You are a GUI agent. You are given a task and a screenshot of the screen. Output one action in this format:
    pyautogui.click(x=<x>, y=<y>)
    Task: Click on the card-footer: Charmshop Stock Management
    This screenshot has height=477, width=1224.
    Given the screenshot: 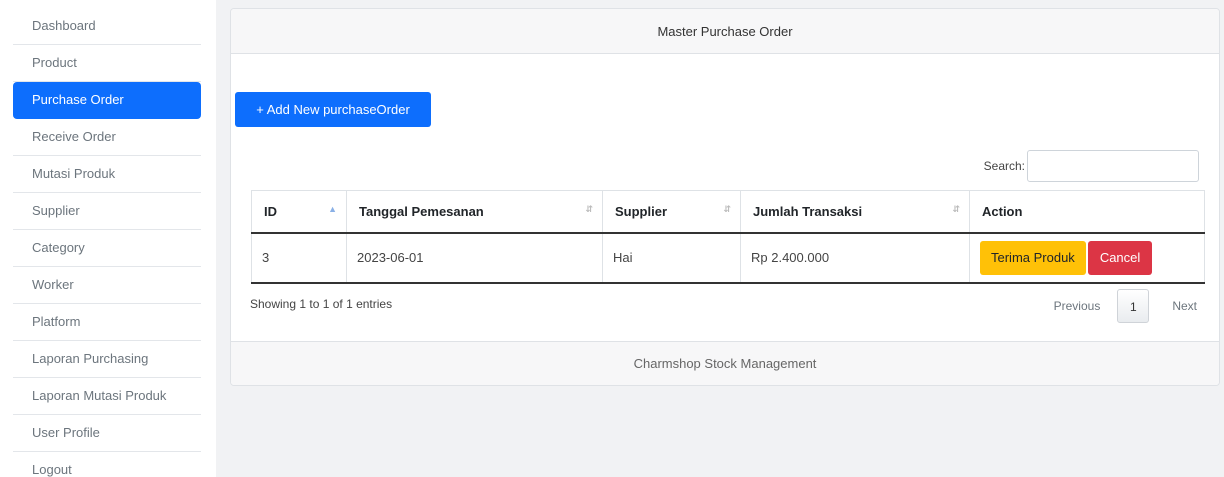 What is the action you would take?
    pyautogui.click(x=725, y=363)
    